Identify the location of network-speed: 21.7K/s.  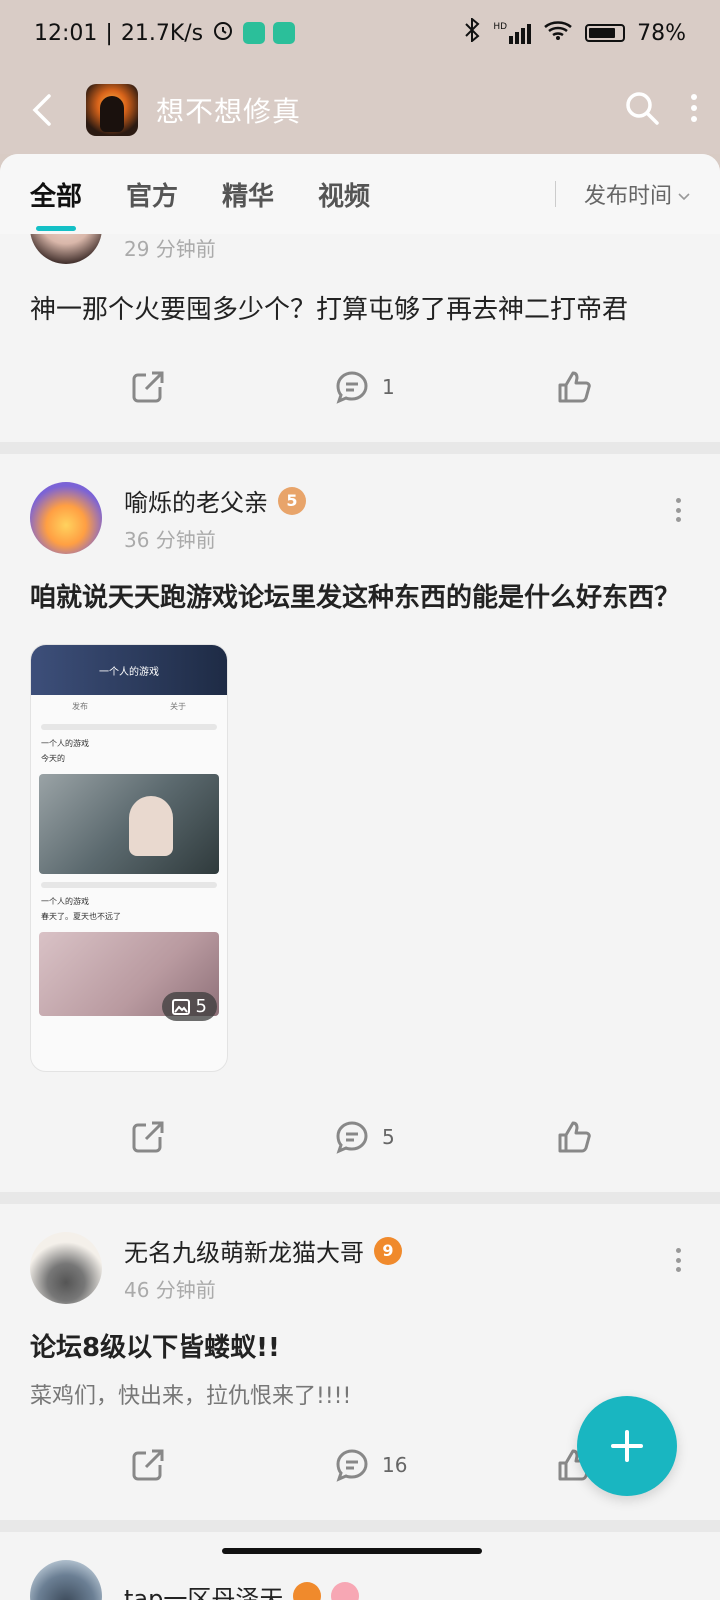
(162, 33).